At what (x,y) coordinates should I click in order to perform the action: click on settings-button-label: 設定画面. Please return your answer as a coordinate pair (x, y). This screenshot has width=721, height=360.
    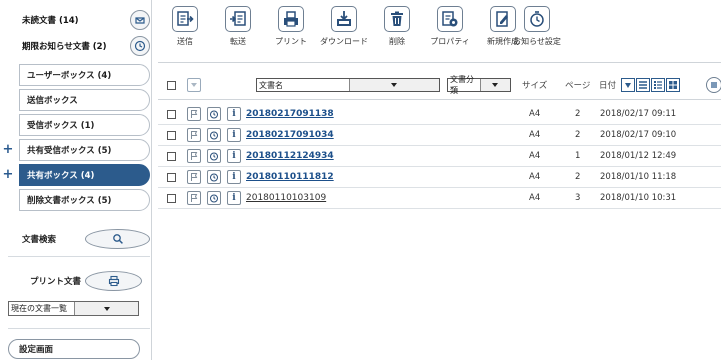
    Looking at the image, I should click on (36, 350).